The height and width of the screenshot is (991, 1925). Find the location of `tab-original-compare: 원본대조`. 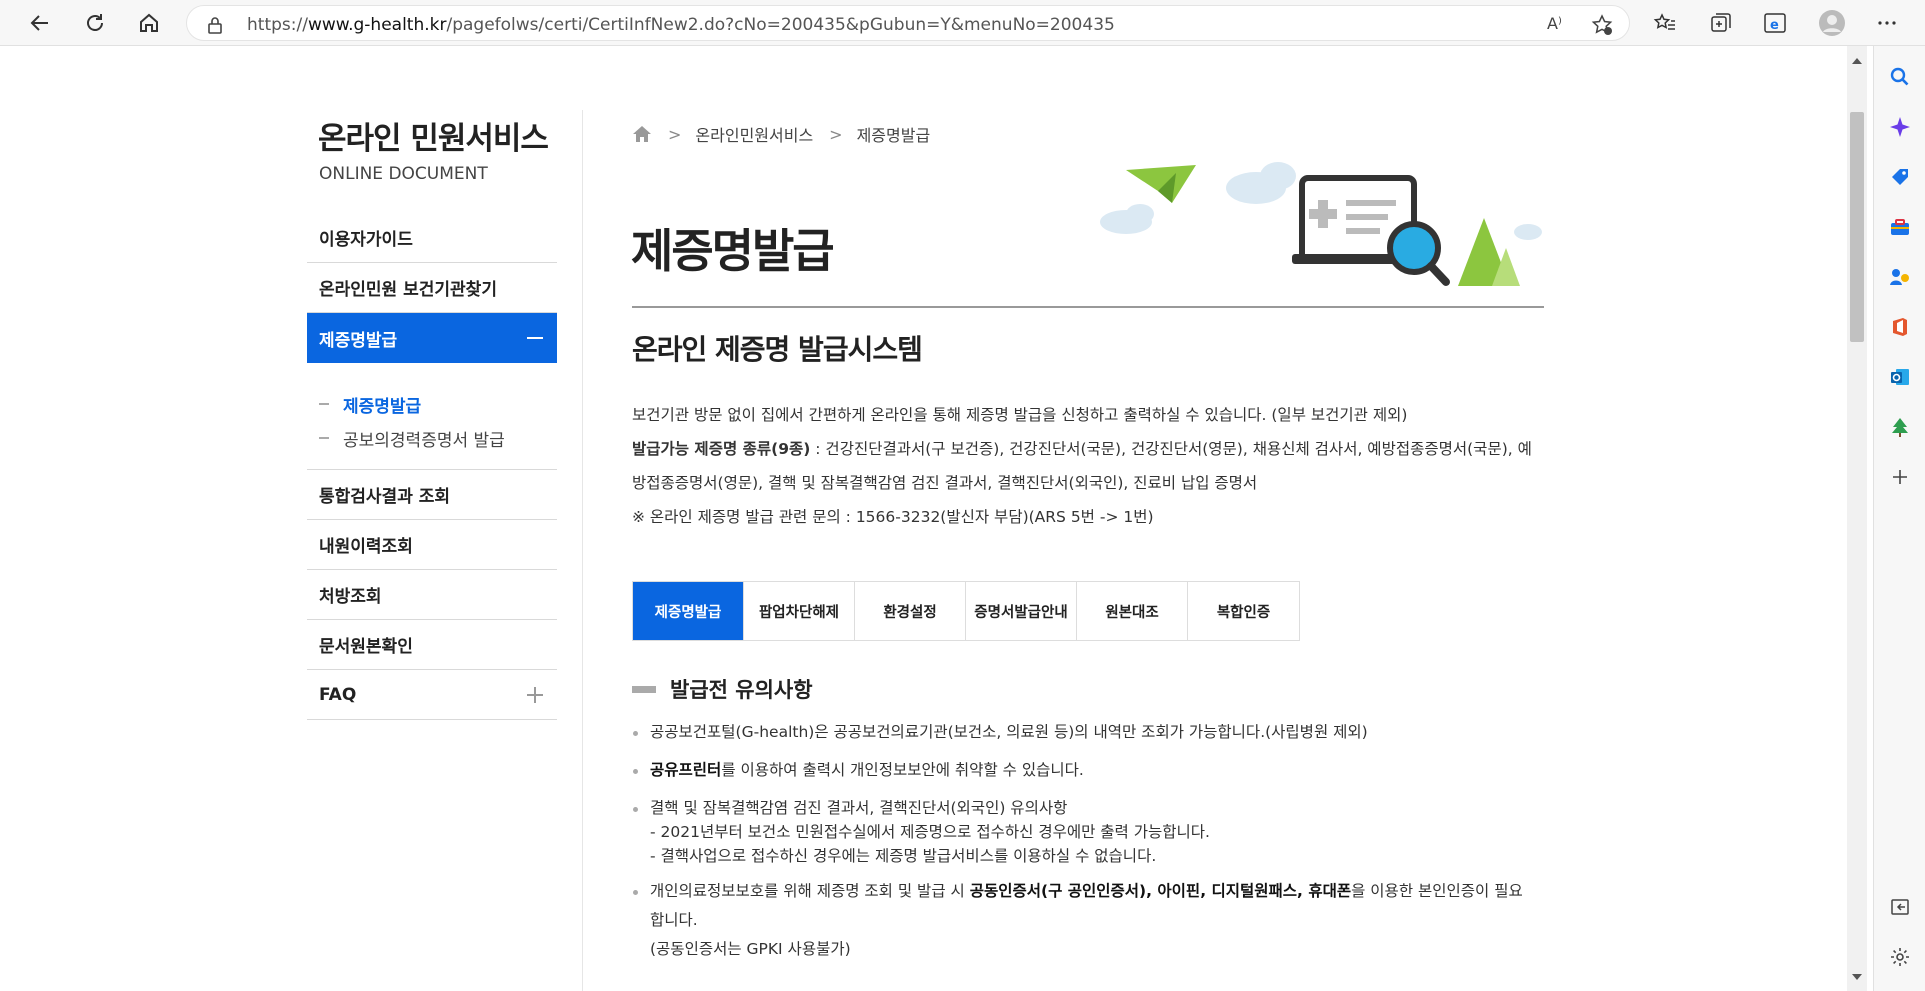

tab-original-compare: 원본대조 is located at coordinates (1132, 611).